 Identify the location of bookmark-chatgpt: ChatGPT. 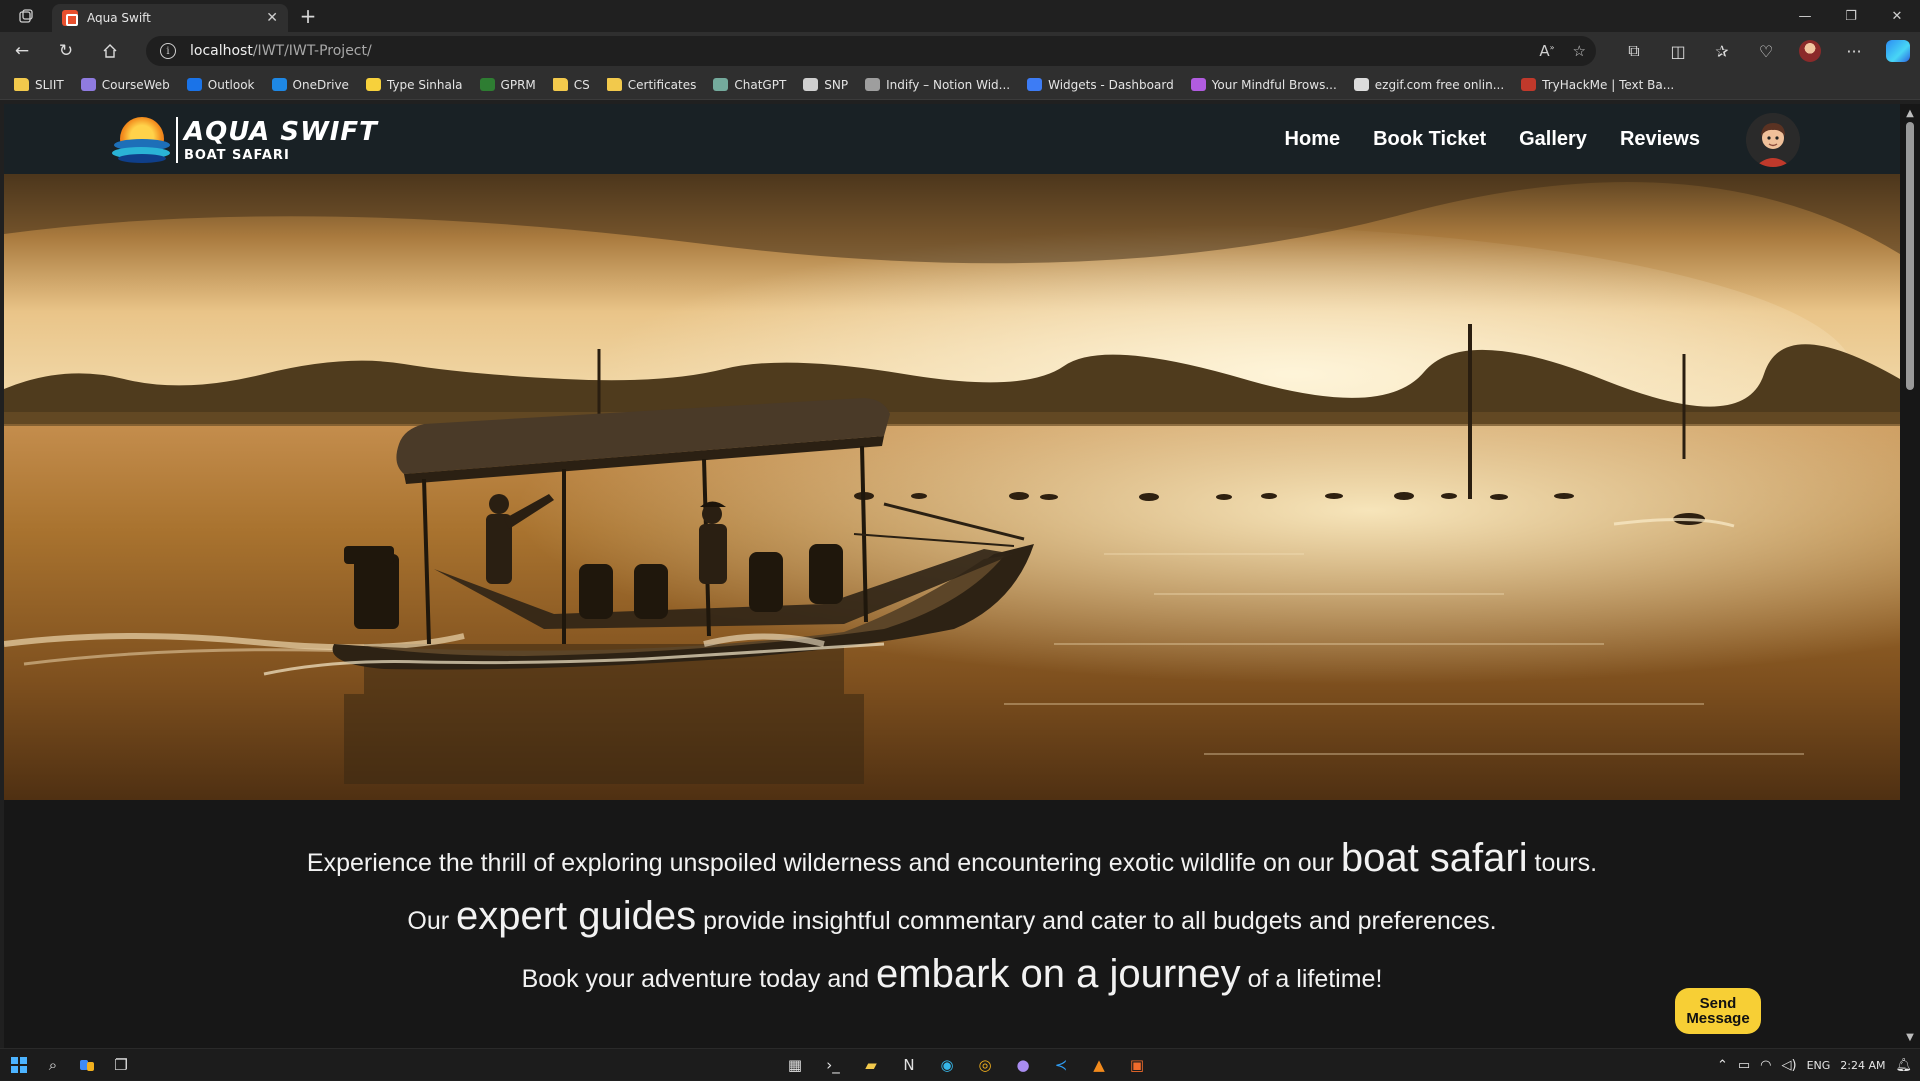
(749, 85).